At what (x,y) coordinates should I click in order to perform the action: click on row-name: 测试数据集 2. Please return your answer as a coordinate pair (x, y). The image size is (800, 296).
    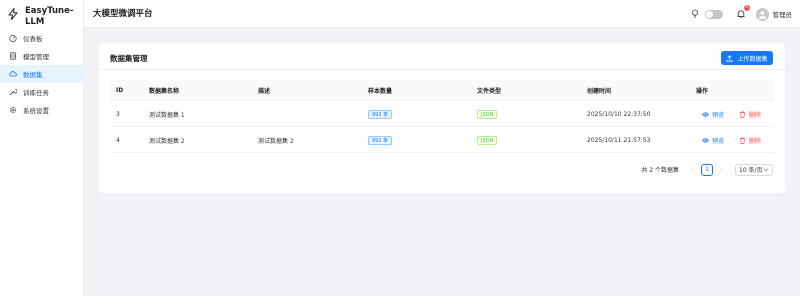
    Looking at the image, I should click on (167, 141).